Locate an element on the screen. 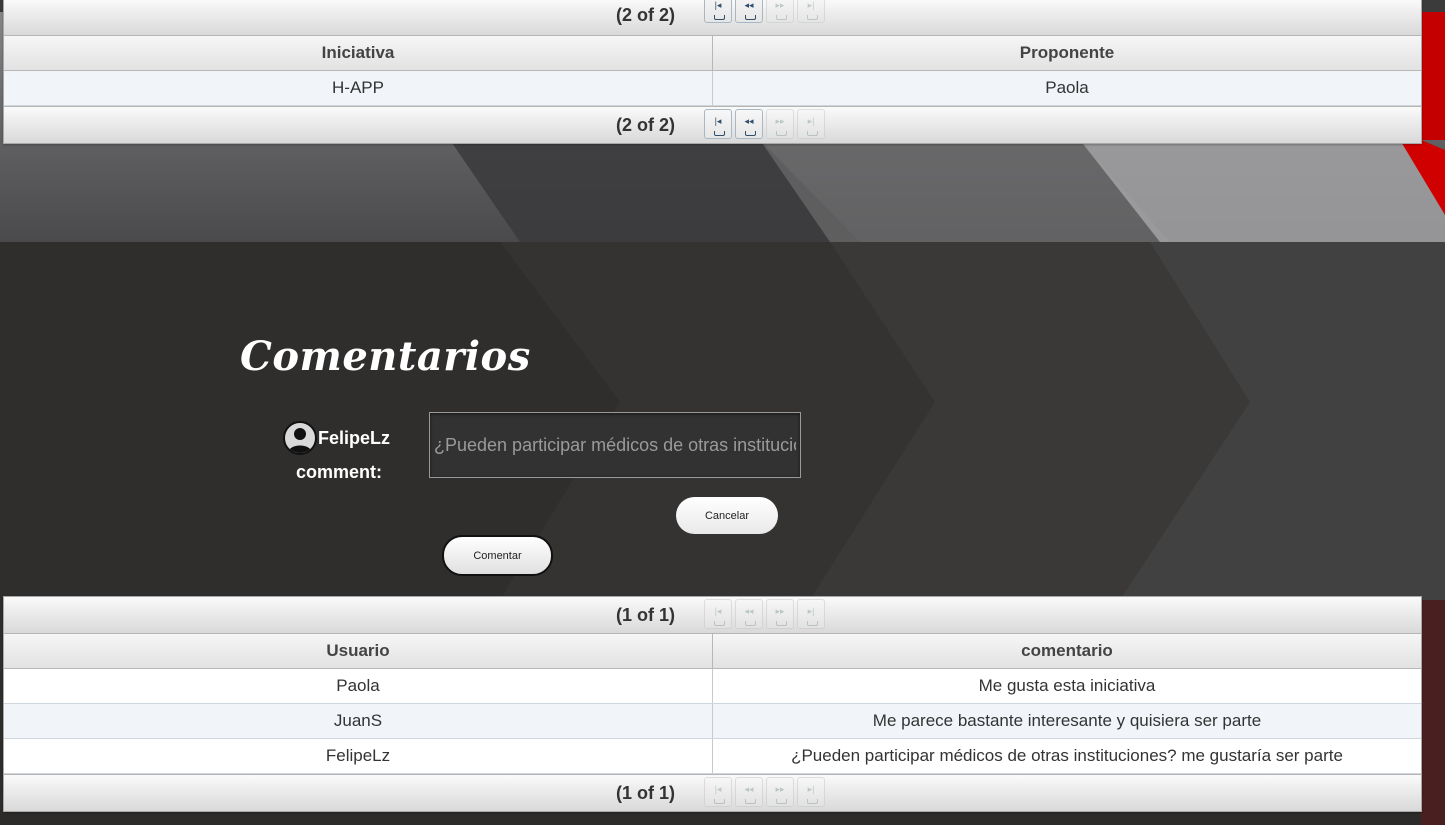 The height and width of the screenshot is (825, 1445). column-header-iniciativa: Iniciativa is located at coordinates (358, 53).